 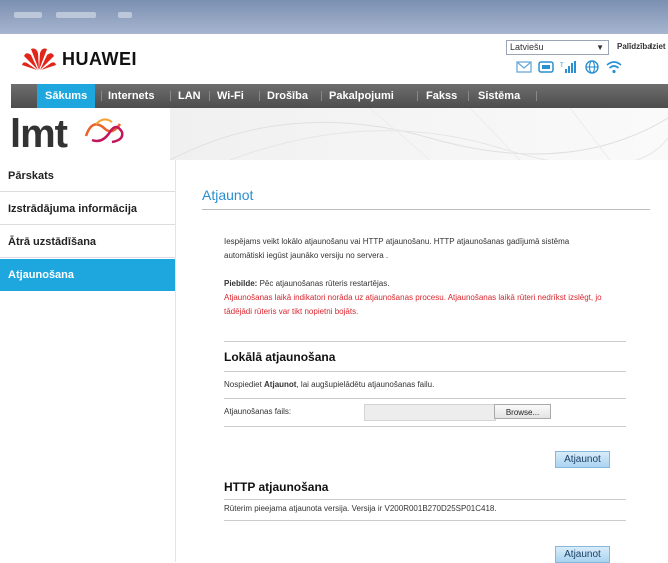 What do you see at coordinates (582, 459) in the screenshot?
I see `local-update-button: Atjaunot` at bounding box center [582, 459].